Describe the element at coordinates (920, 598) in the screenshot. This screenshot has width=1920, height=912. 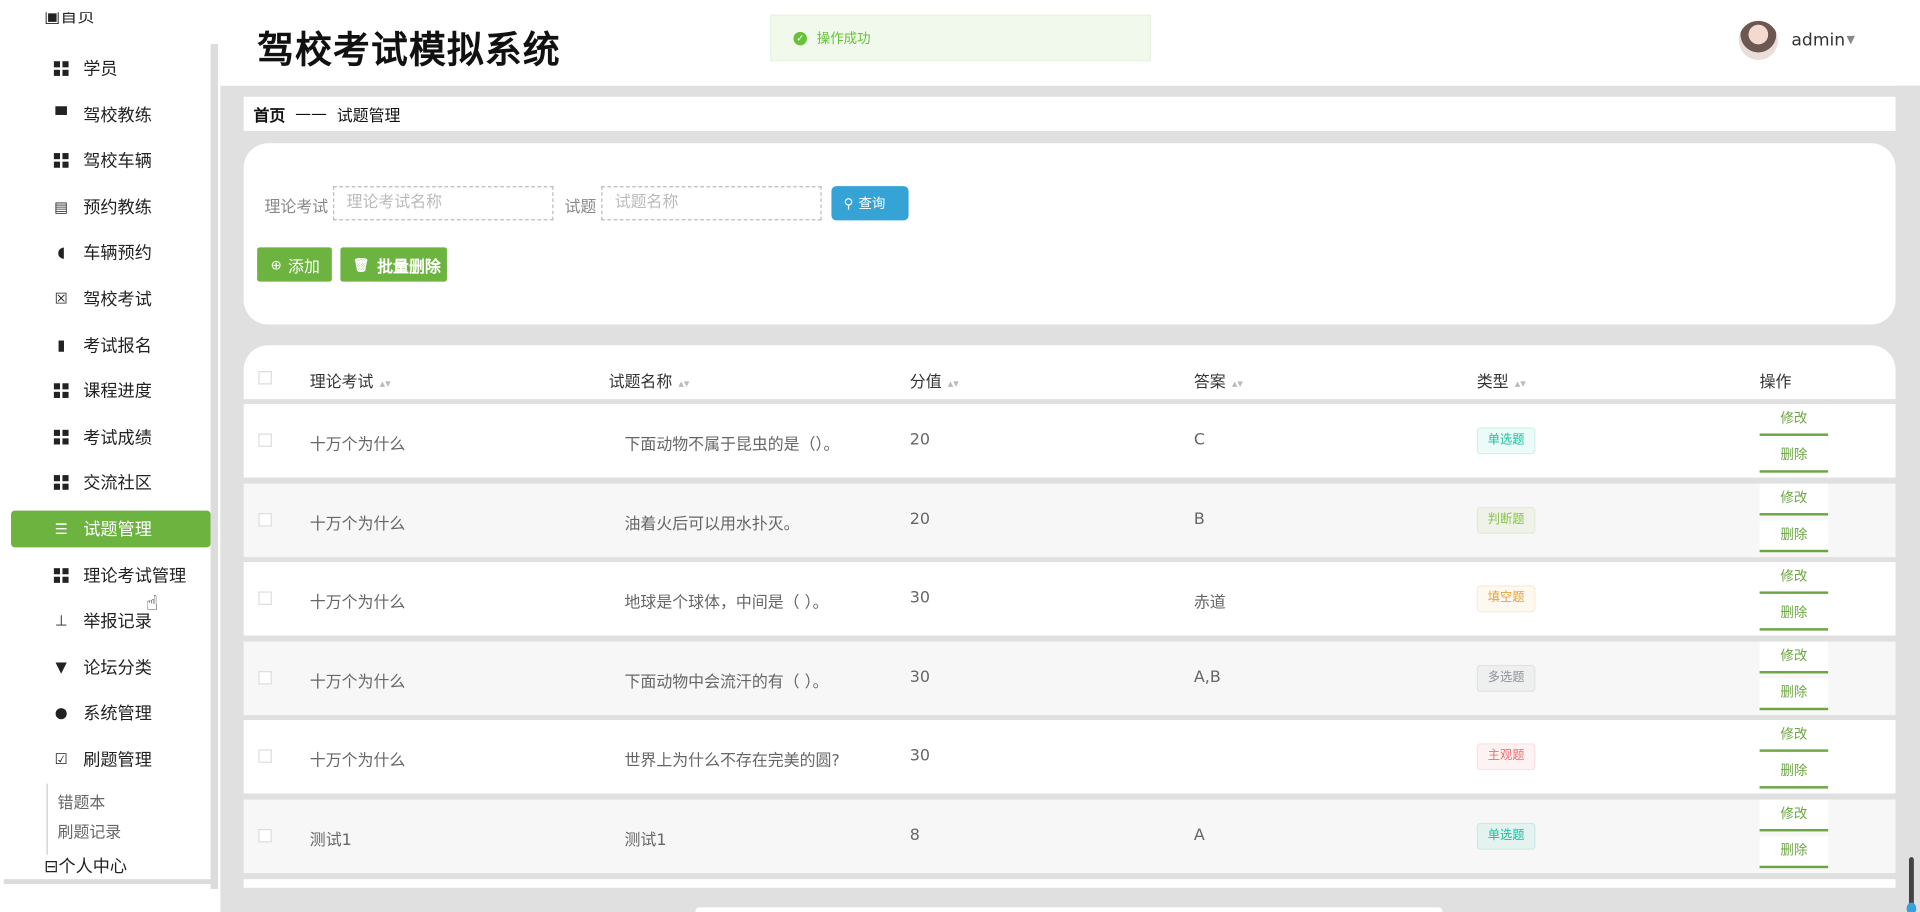
I see `cell-score: 30` at that location.